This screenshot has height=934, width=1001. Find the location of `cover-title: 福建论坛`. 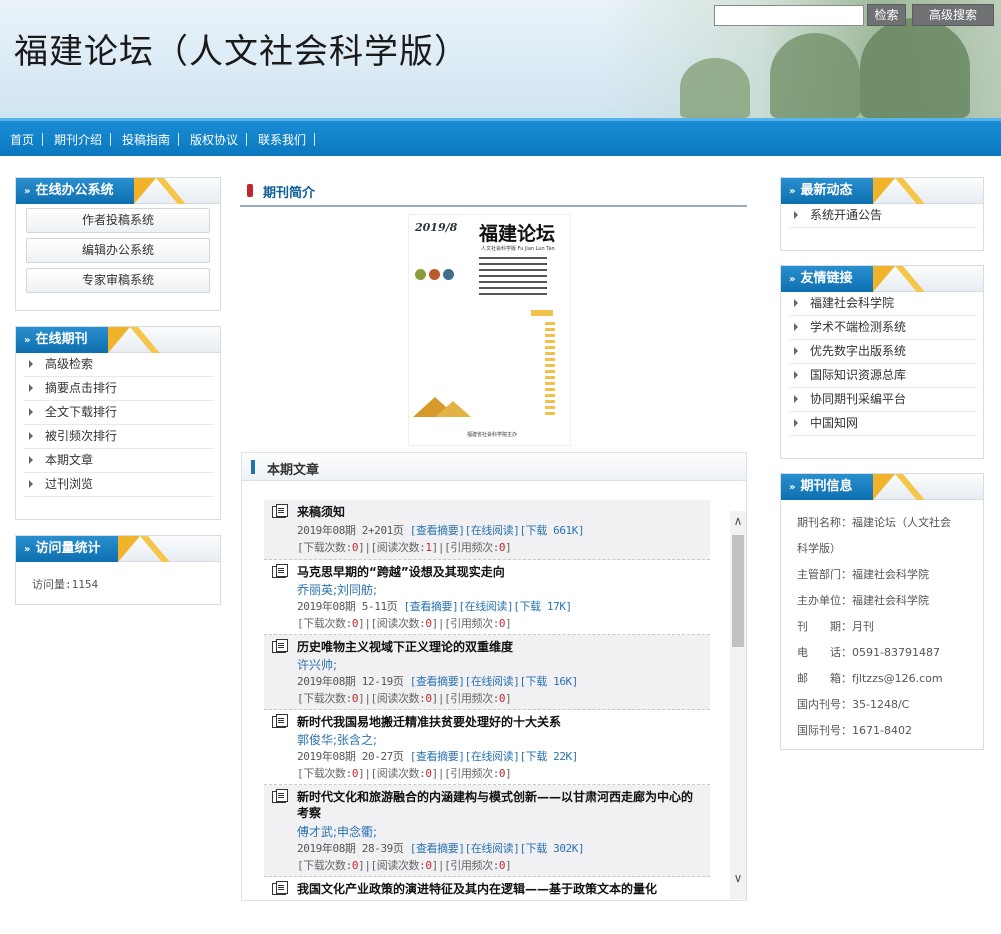

cover-title: 福建论坛 is located at coordinates (517, 234).